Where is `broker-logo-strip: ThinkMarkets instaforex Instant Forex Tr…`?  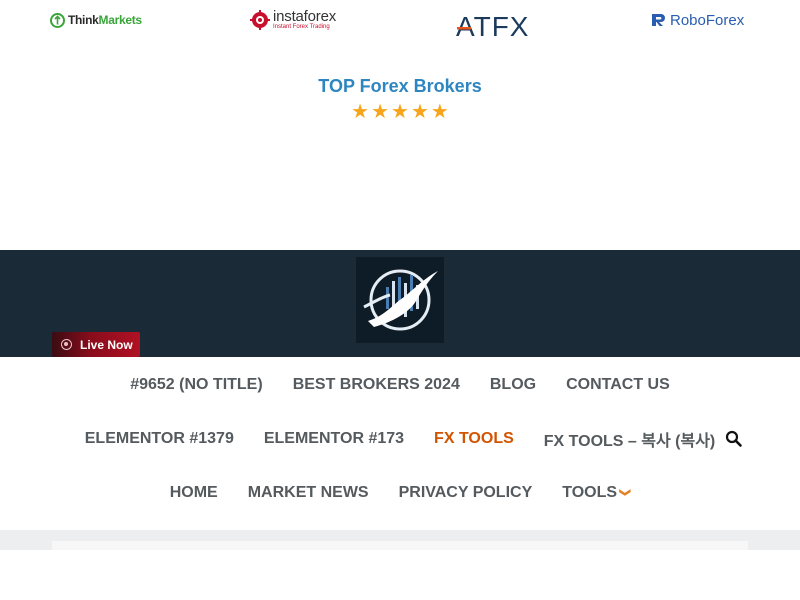
broker-logo-strip: ThinkMarkets instaforex Instant Forex Tr… is located at coordinates (400, 24).